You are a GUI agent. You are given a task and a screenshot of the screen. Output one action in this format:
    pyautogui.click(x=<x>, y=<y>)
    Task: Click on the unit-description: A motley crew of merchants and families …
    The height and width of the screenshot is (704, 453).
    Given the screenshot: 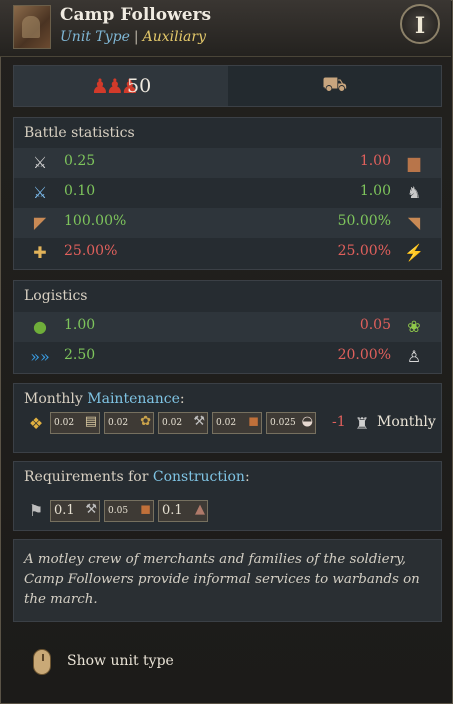 What is the action you would take?
    pyautogui.click(x=227, y=580)
    